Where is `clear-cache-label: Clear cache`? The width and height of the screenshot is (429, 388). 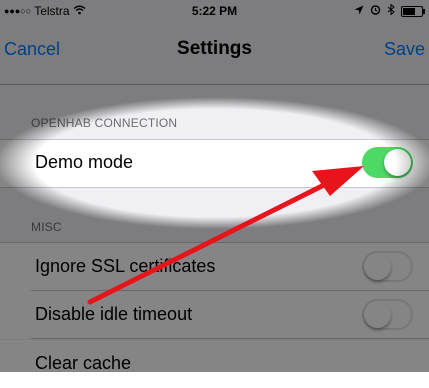 clear-cache-label: Clear cache is located at coordinates (83, 363).